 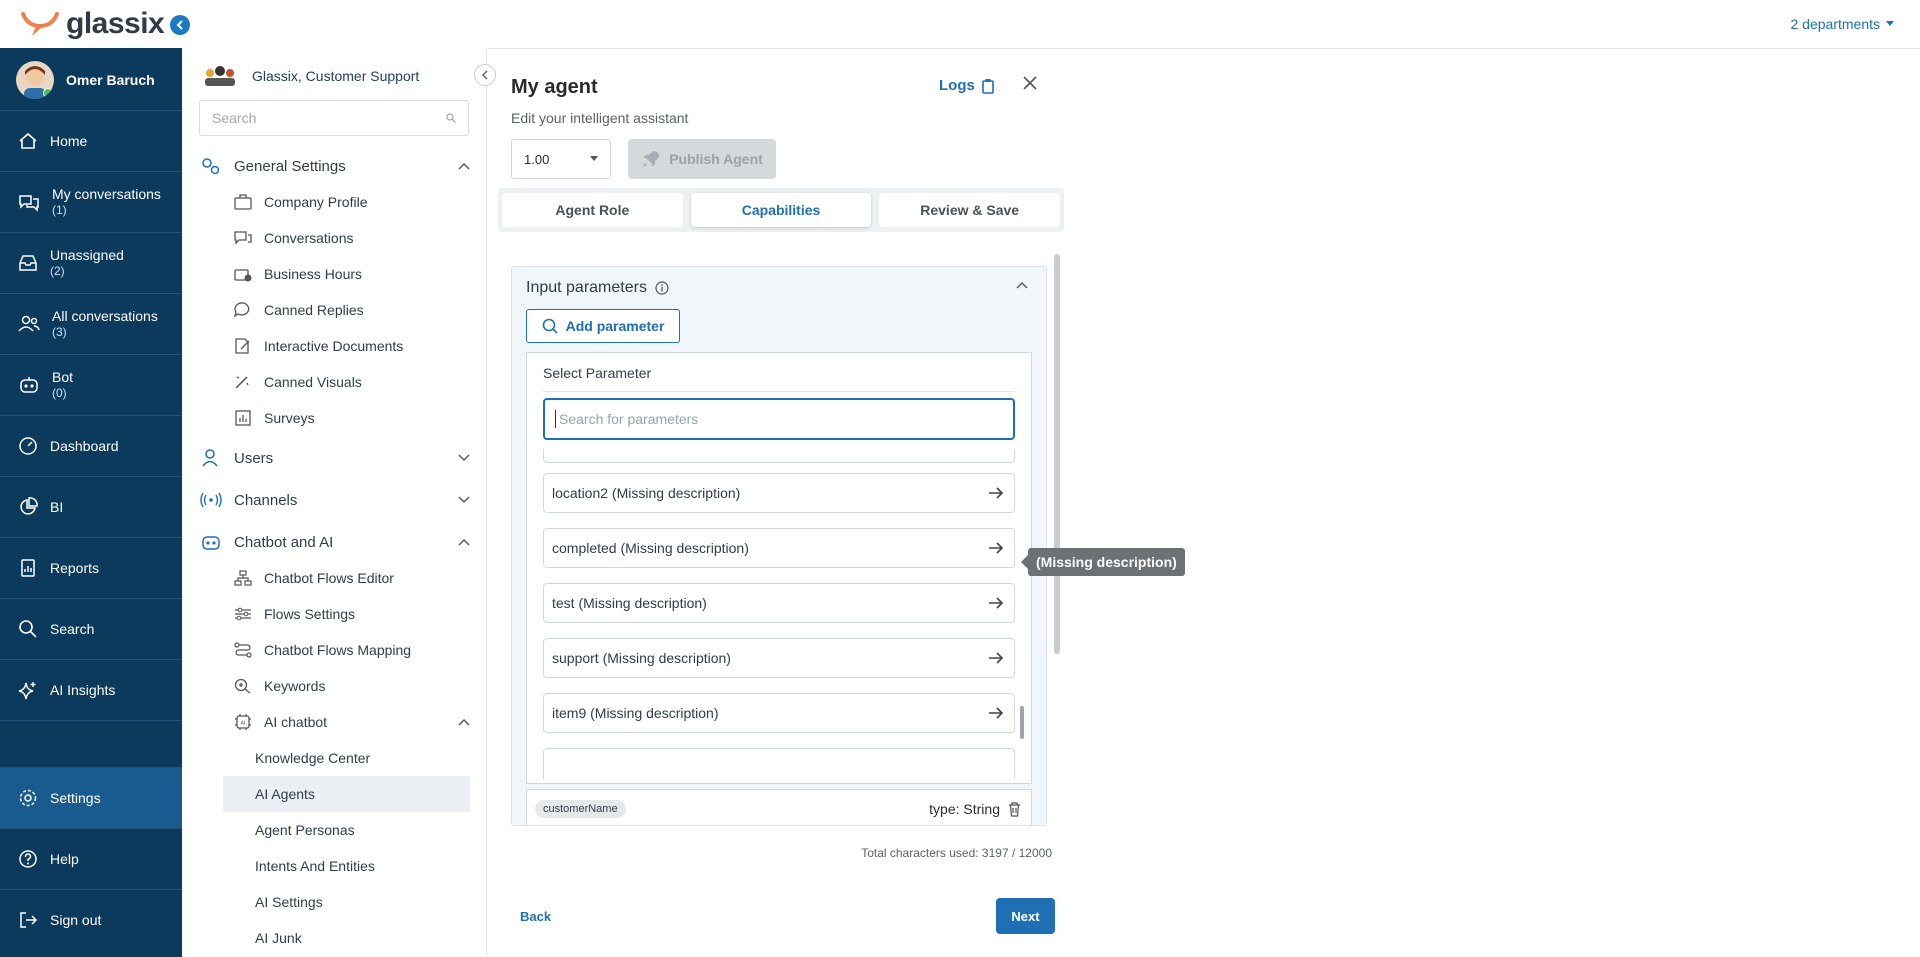 What do you see at coordinates (334, 310) in the screenshot?
I see `sidebar-item-canned-replies: Canned Replies` at bounding box center [334, 310].